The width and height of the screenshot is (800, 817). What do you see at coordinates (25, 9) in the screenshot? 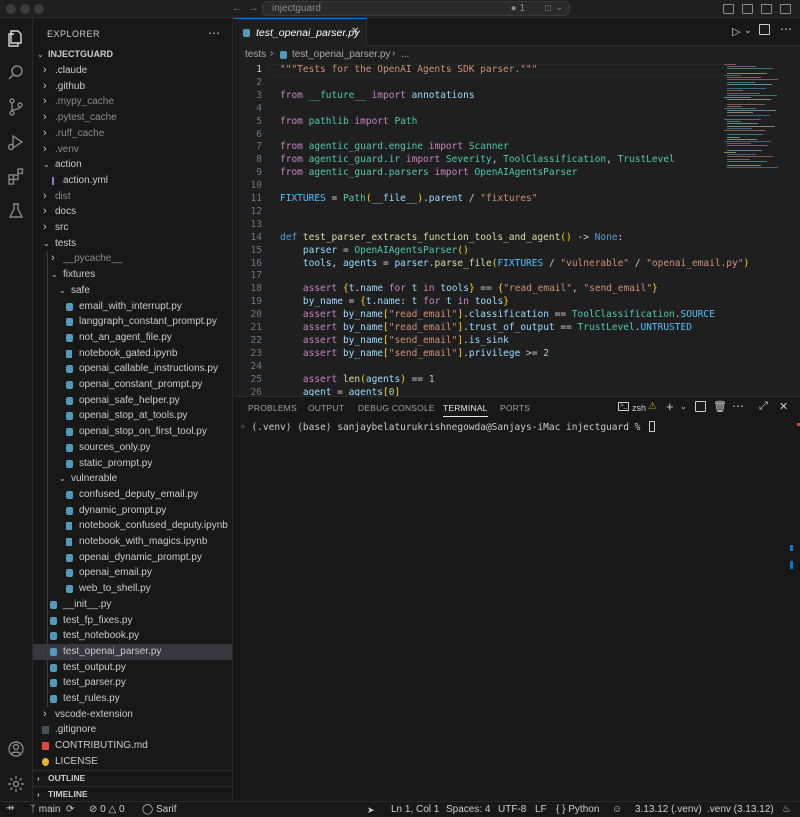
I see `window-minimize-dot` at bounding box center [25, 9].